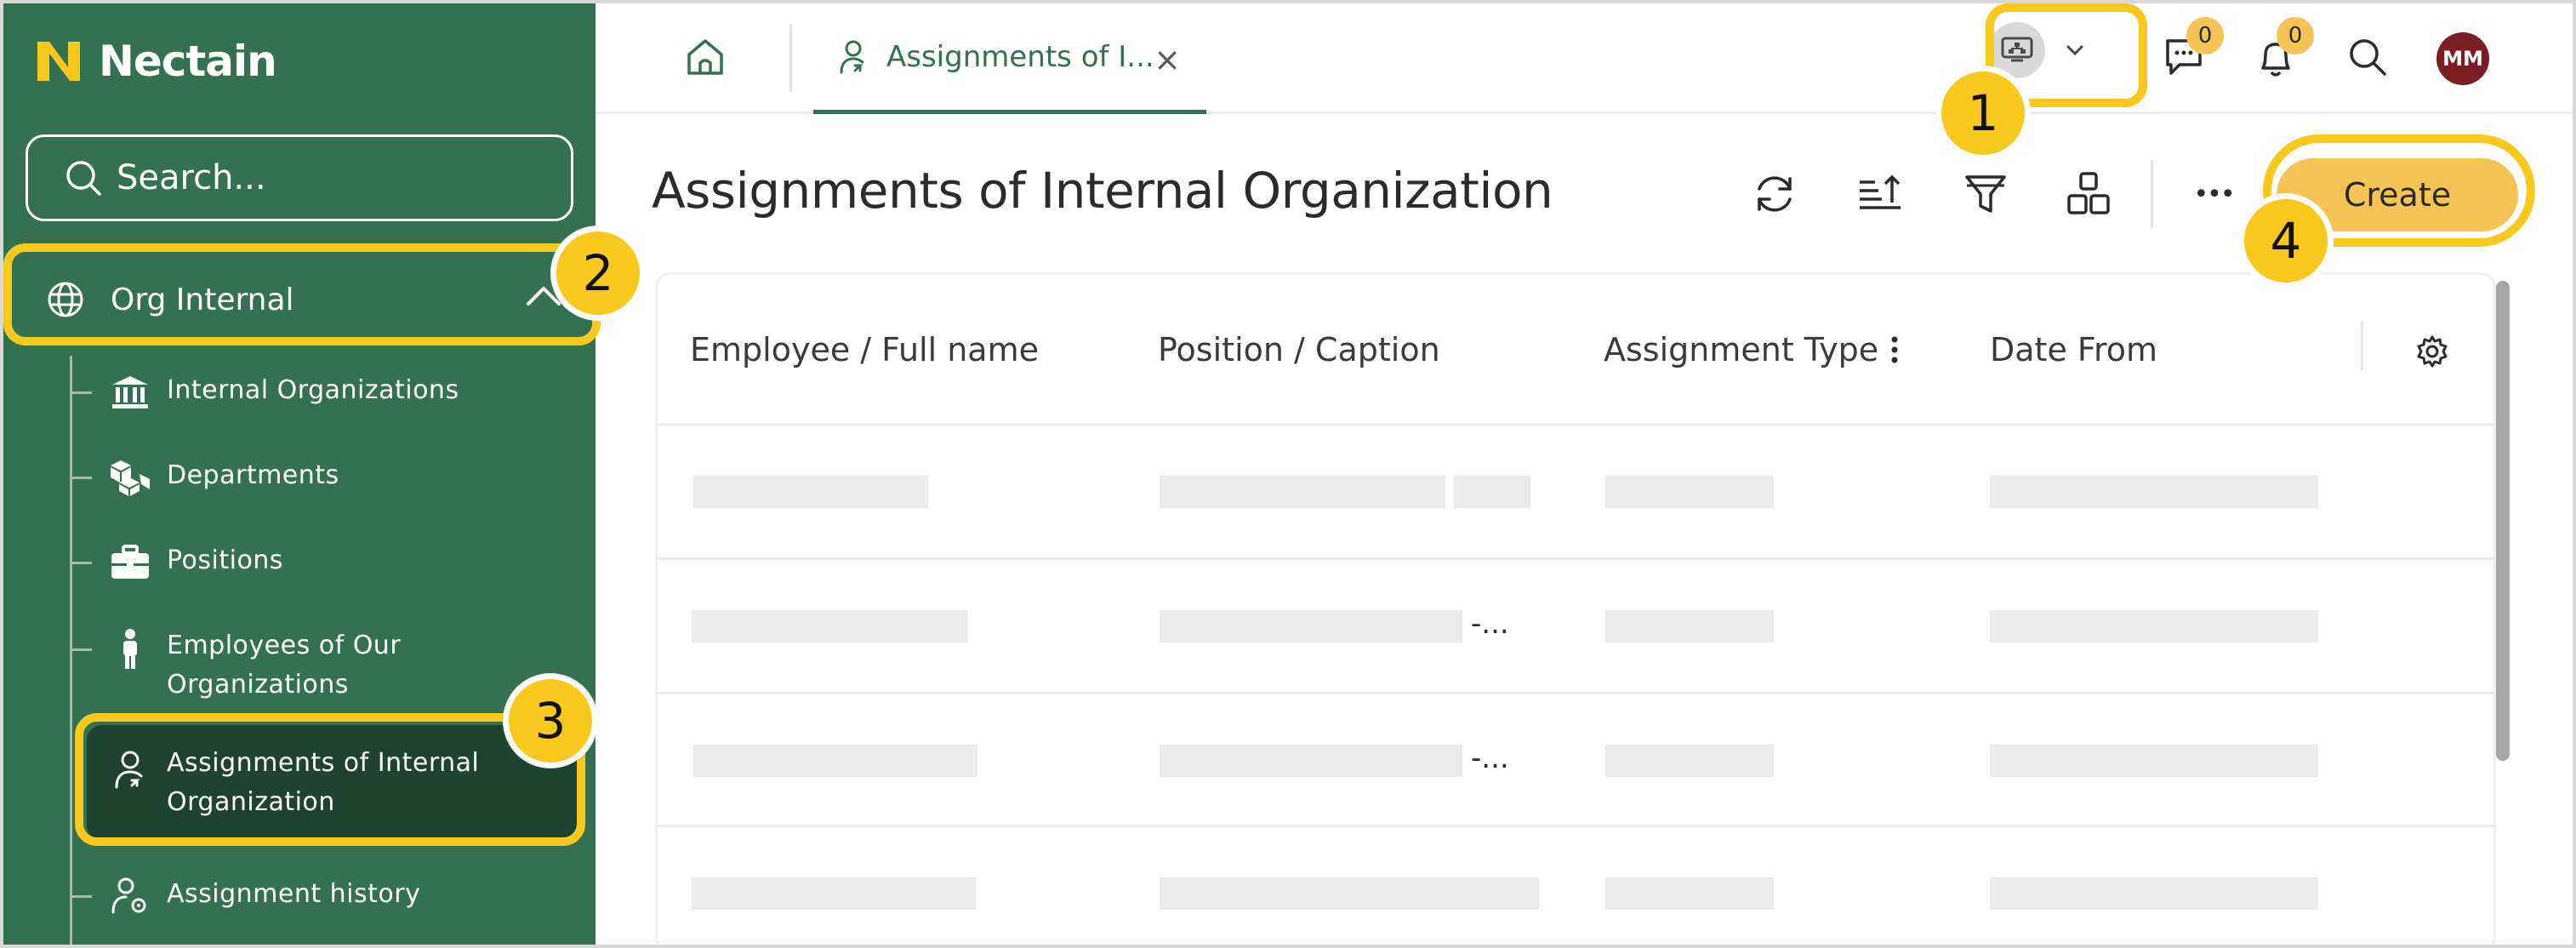 Image resolution: width=2576 pixels, height=948 pixels. Describe the element at coordinates (188, 61) in the screenshot. I see `brand-name: Nectain` at that location.